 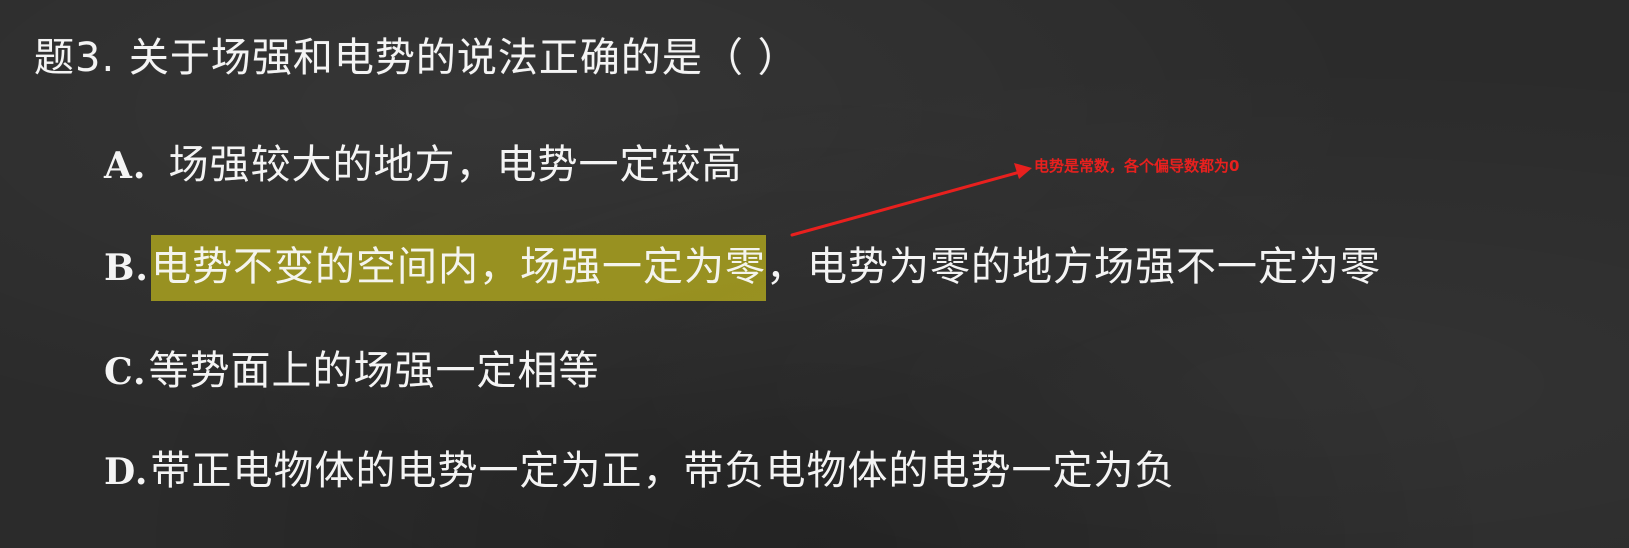 I want to click on option-d: D.带正电物体的电势一定为正，带负电物体的电势一定为负, so click(x=639, y=471).